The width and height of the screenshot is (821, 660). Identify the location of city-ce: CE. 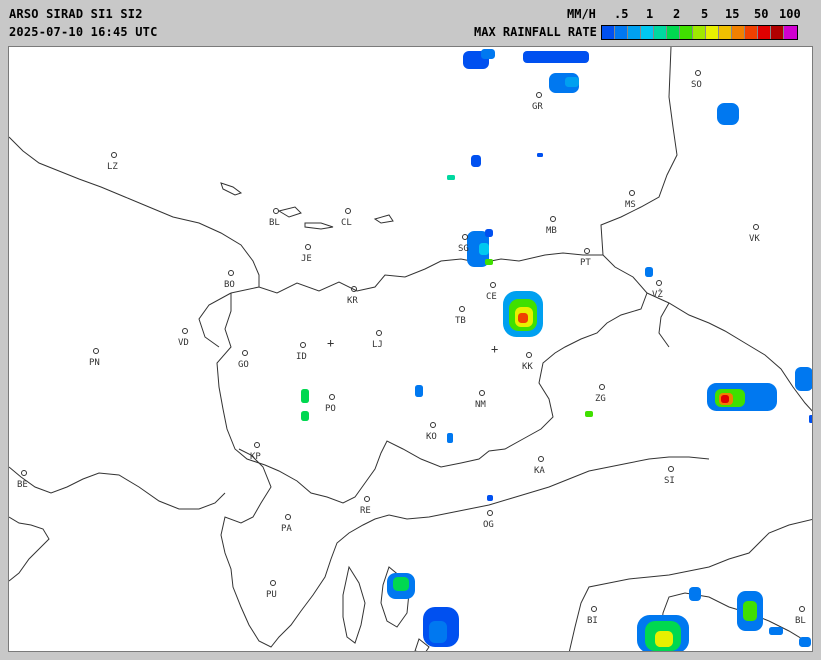
(491, 292).